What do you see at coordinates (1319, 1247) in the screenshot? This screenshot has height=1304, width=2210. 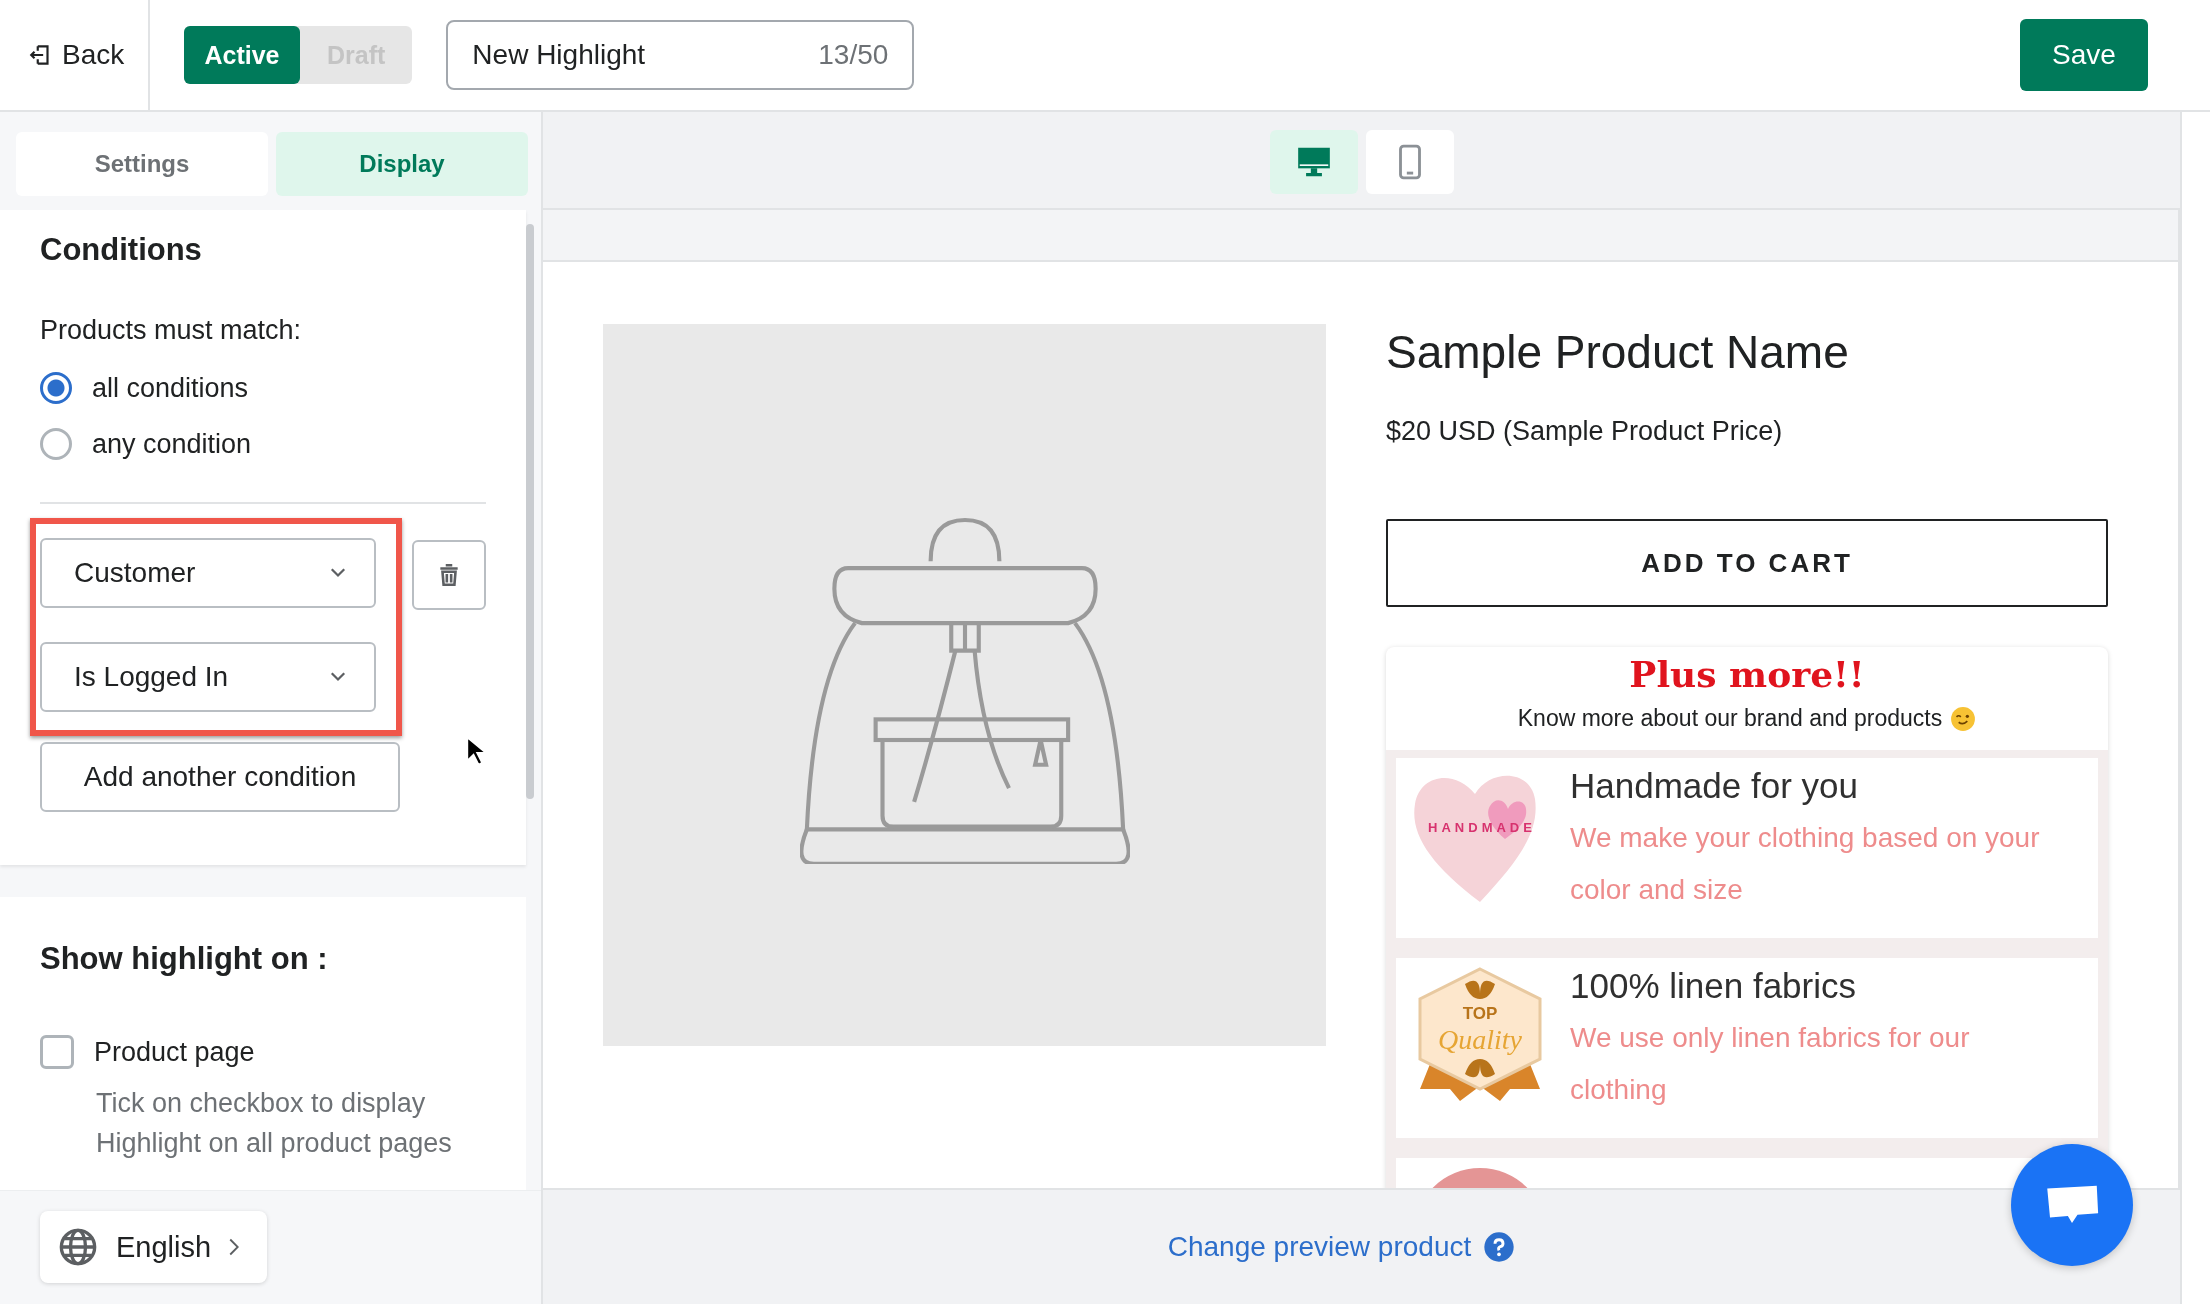 I see `change-preview-link: Change preview product` at bounding box center [1319, 1247].